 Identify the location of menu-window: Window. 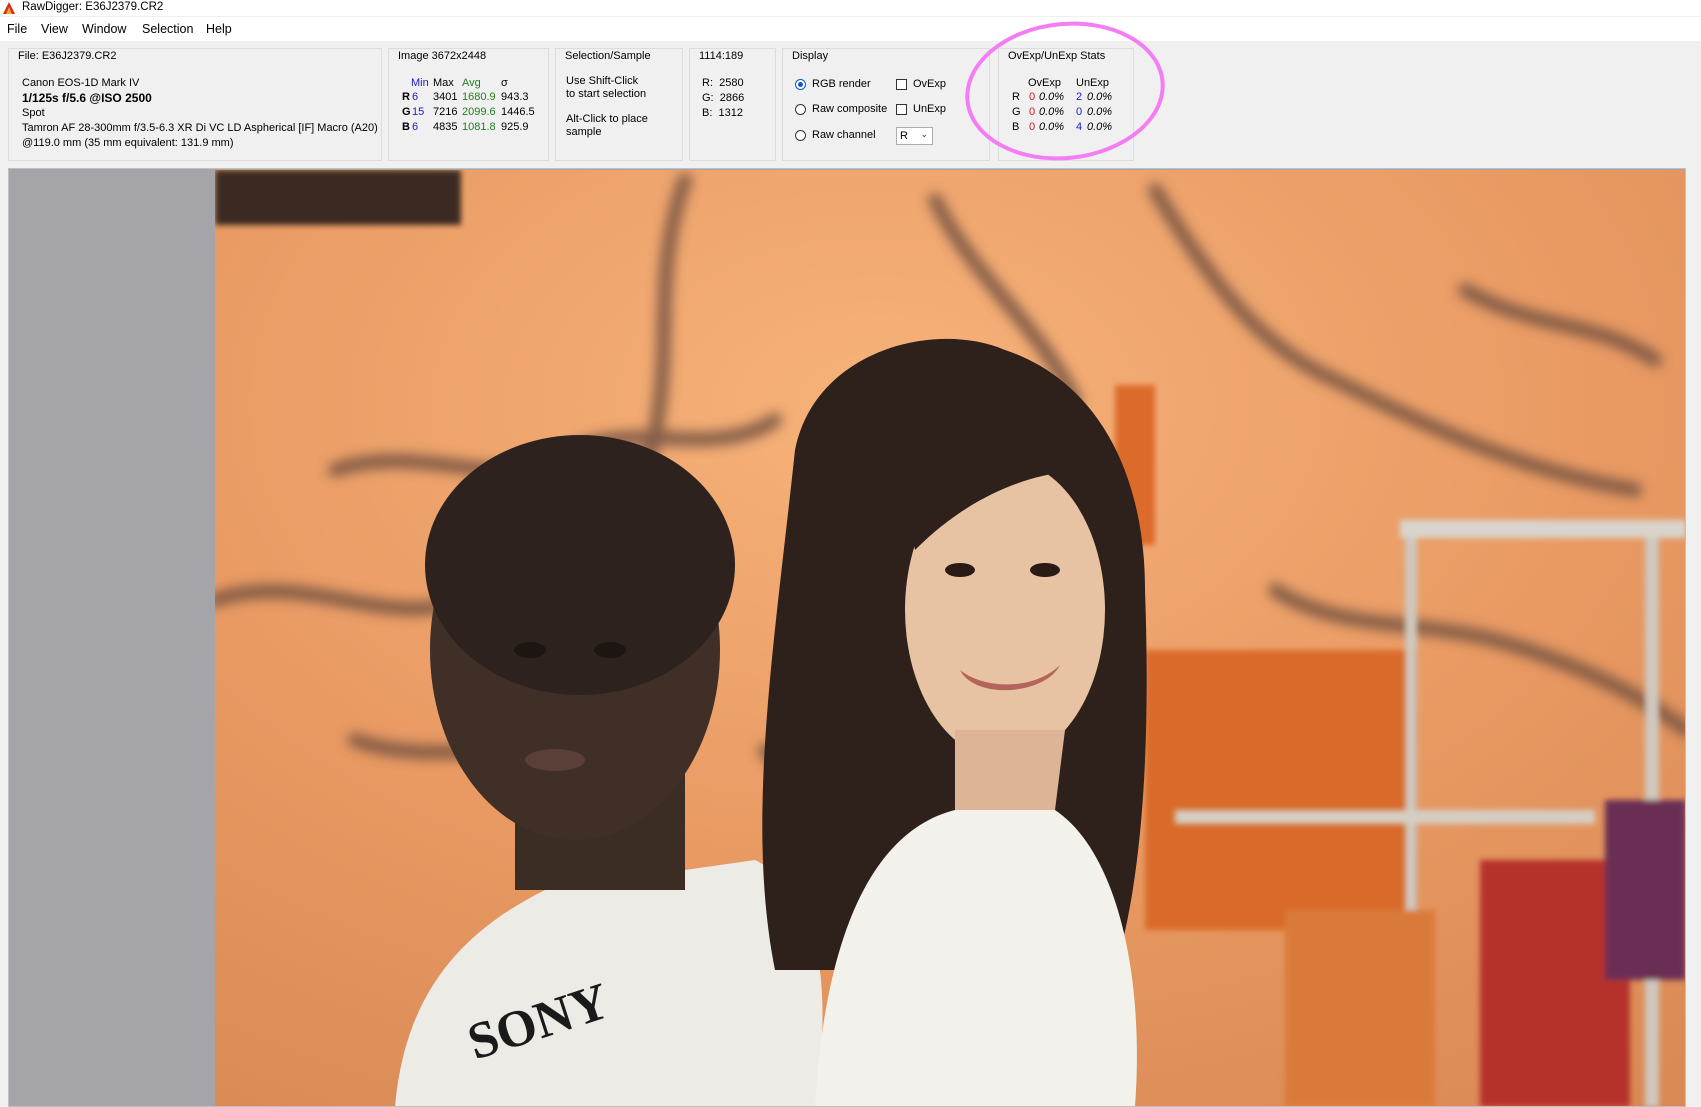
(104, 29).